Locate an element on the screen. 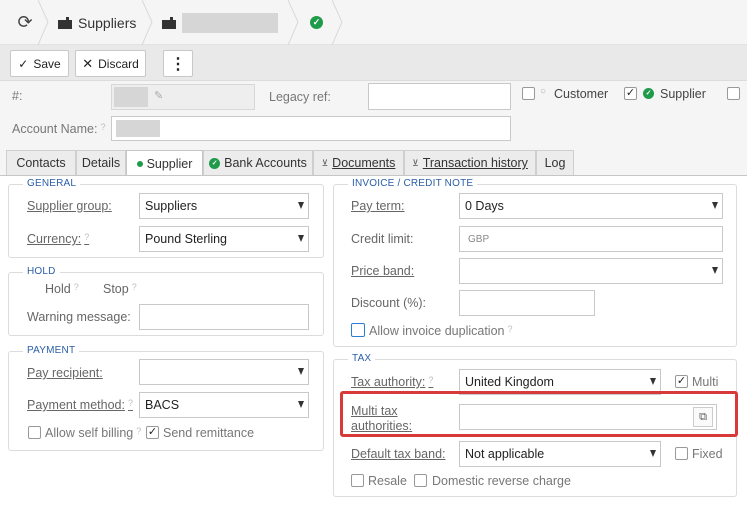 The height and width of the screenshot is (506, 747). tab-label: Supplier is located at coordinates (169, 163).